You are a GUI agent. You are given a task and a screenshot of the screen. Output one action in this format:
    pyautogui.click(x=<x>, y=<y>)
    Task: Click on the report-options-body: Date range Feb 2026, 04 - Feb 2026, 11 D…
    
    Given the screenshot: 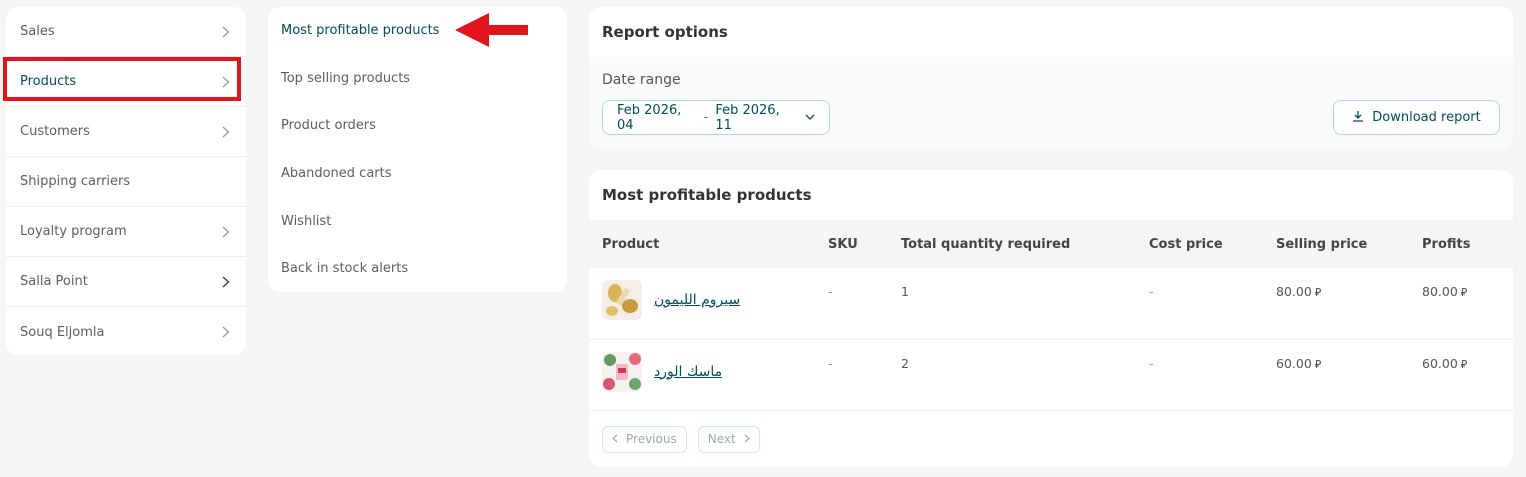 What is the action you would take?
    pyautogui.click(x=1051, y=103)
    